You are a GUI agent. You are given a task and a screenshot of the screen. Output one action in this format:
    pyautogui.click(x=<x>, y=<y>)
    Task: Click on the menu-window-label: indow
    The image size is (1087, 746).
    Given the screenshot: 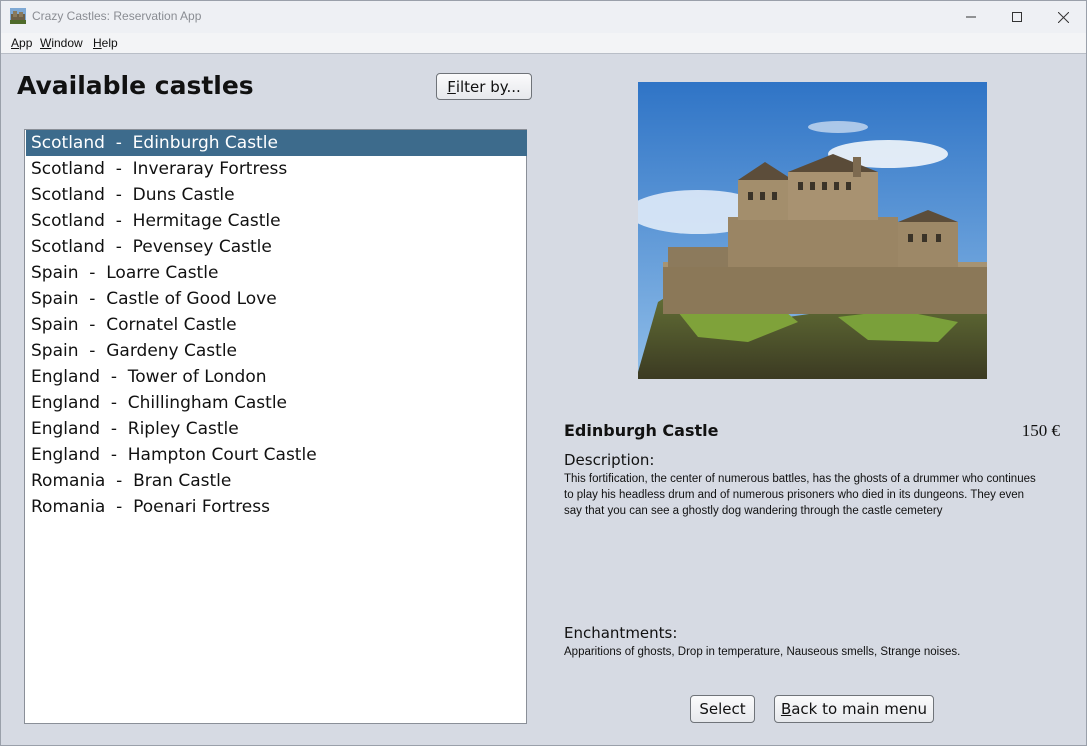 What is the action you would take?
    pyautogui.click(x=67, y=43)
    